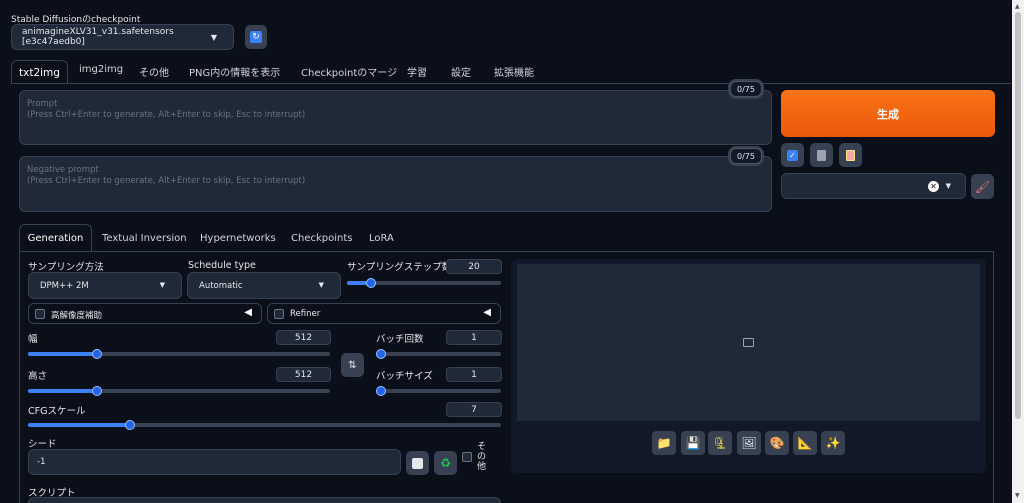  I want to click on sampling-method-label: サンプリング方法, so click(66, 267).